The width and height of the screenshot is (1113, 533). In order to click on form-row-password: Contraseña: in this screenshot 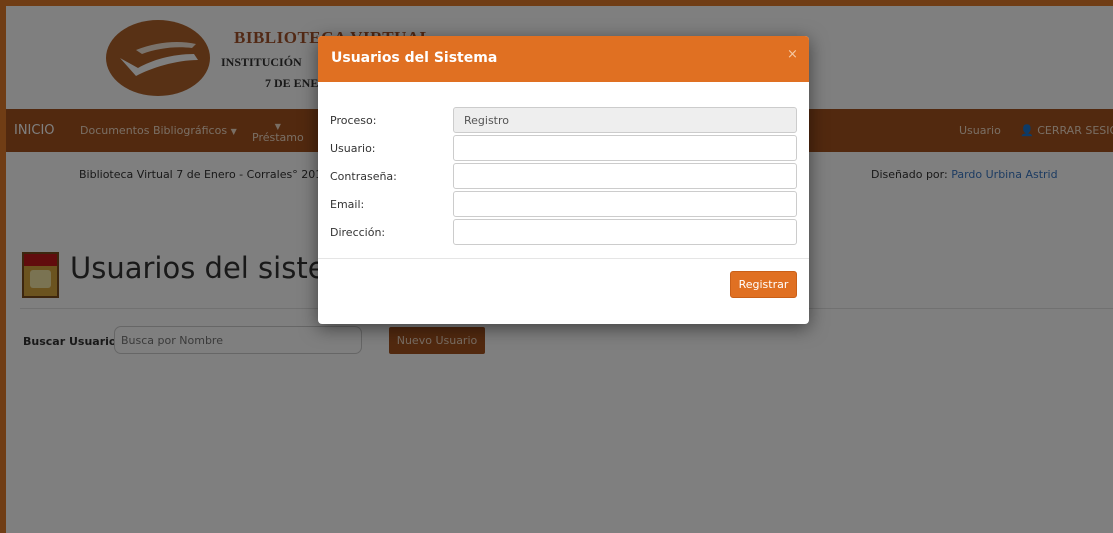, I will do `click(563, 176)`.